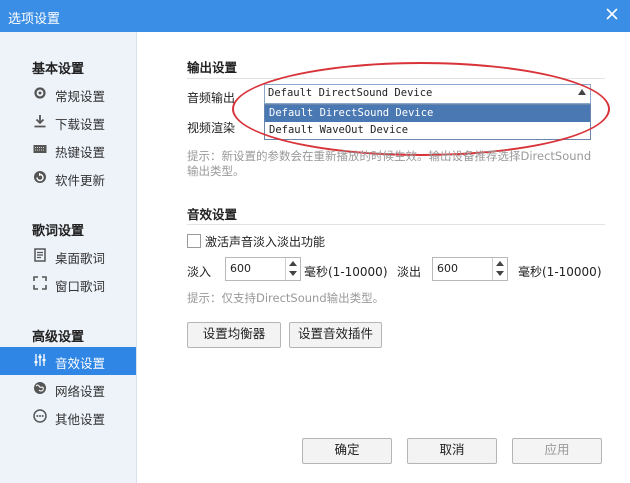  I want to click on window-title: 选项设置, so click(34, 19).